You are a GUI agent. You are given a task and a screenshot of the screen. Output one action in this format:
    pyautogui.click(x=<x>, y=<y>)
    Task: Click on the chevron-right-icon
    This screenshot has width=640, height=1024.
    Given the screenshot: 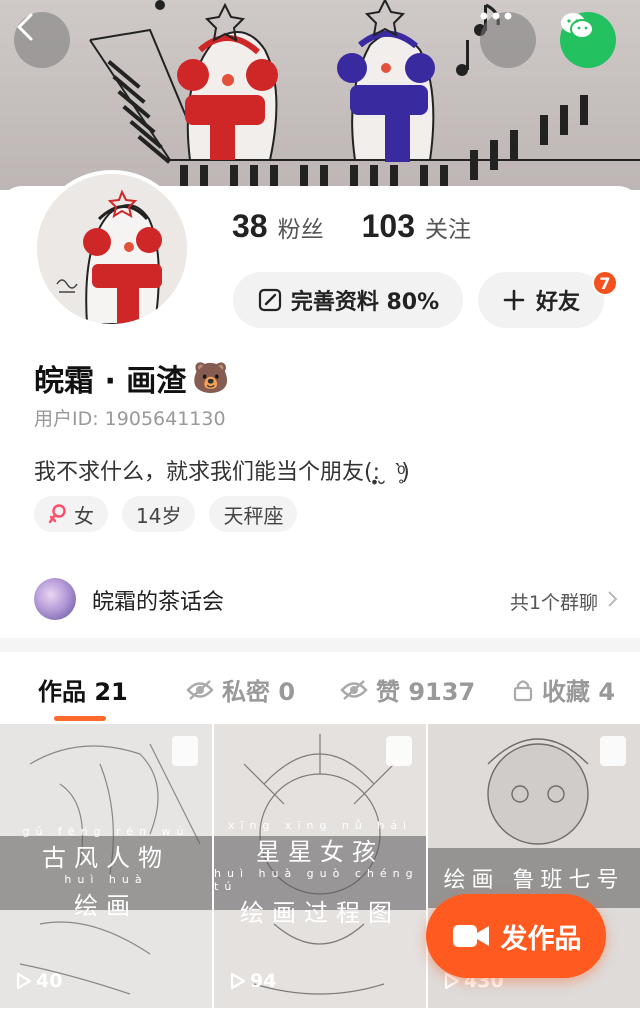 What is the action you would take?
    pyautogui.click(x=613, y=599)
    